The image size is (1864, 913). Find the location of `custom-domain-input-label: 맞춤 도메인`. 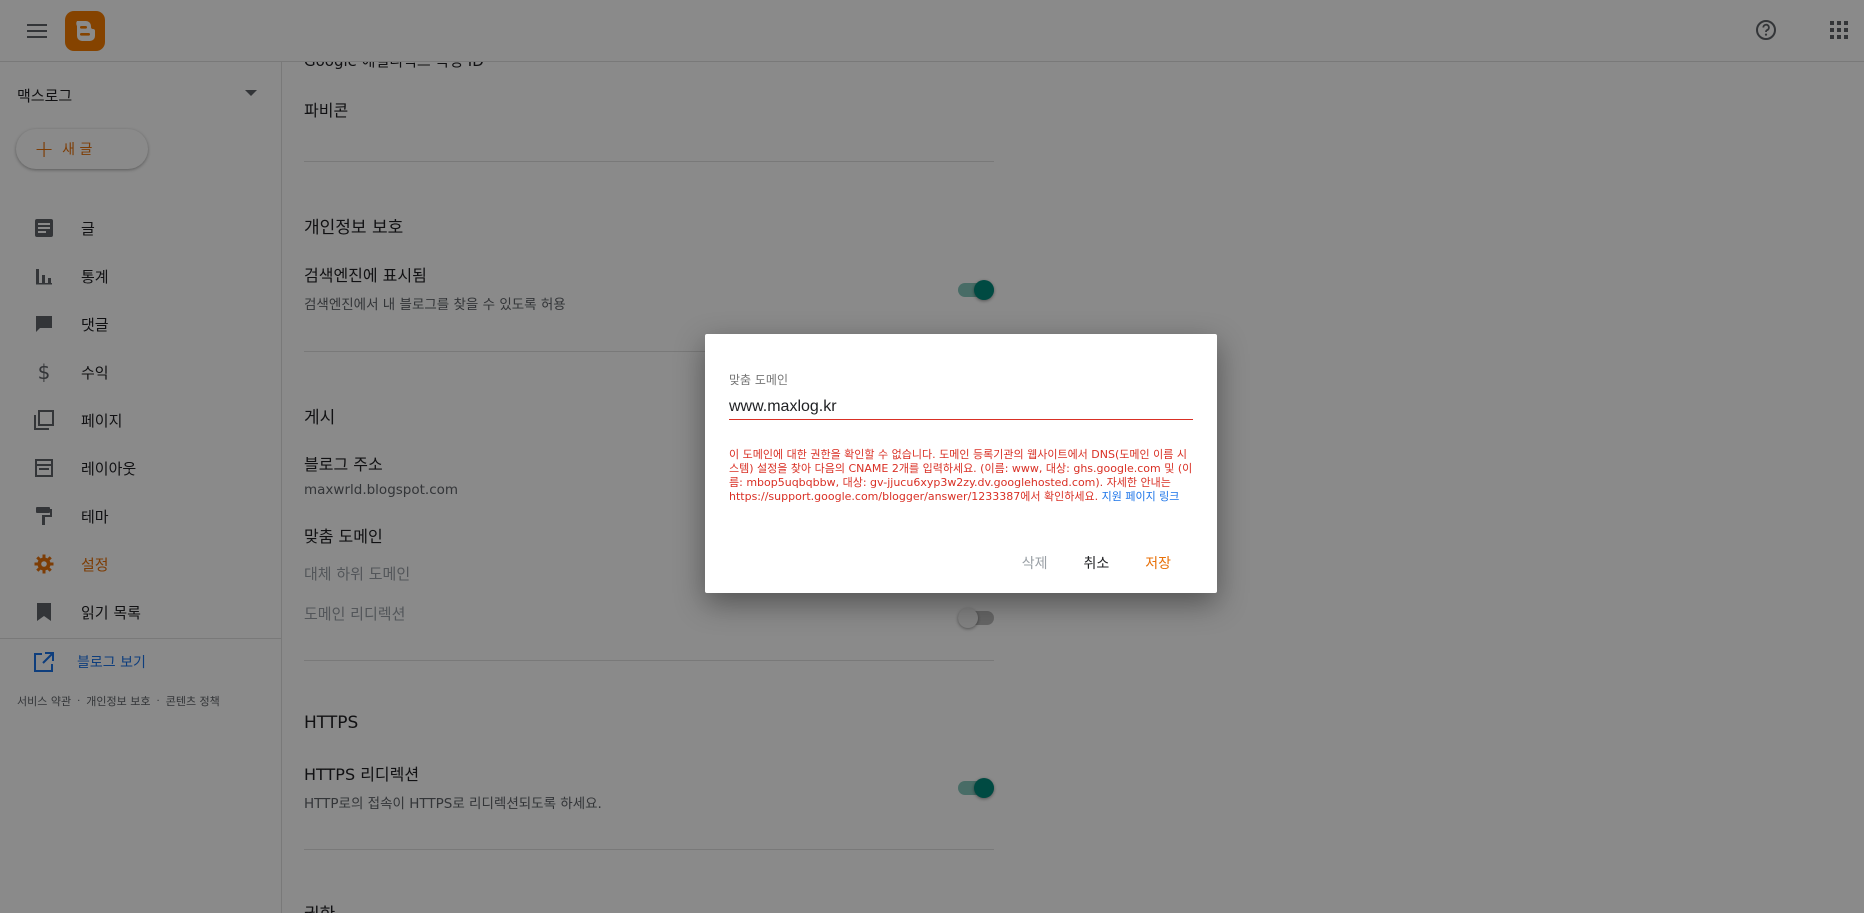

custom-domain-input-label: 맞춤 도메인 is located at coordinates (759, 380).